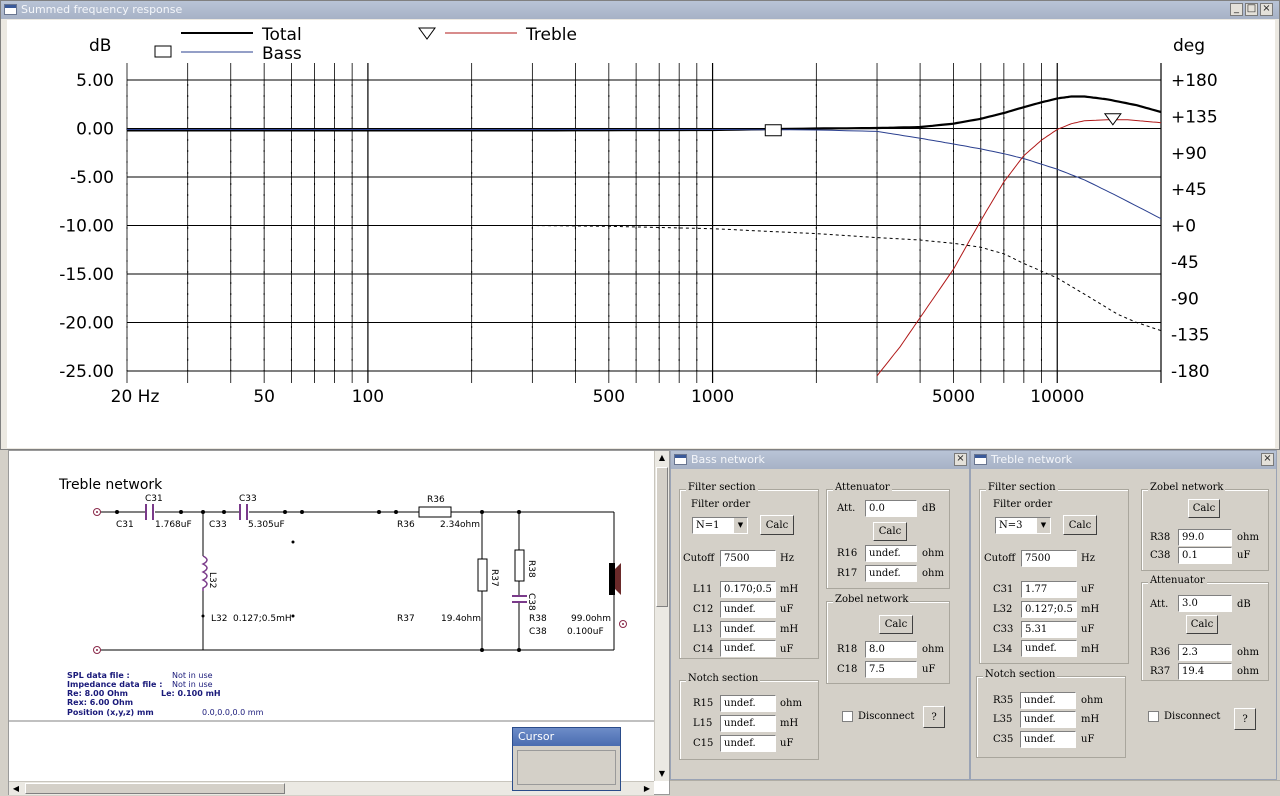 This screenshot has height=796, width=1280. Describe the element at coordinates (1244, 604) in the screenshot. I see `att-unit: dB` at that location.